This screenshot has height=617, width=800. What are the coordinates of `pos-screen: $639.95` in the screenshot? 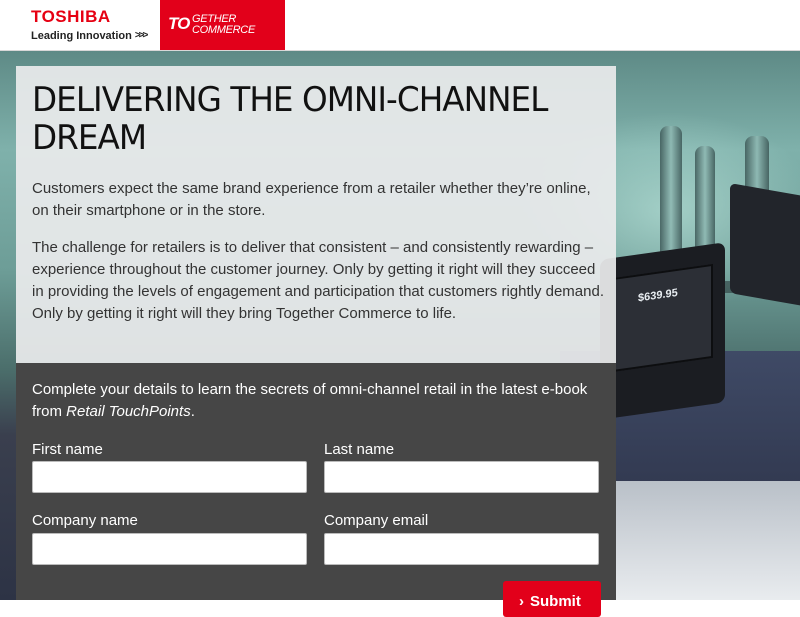 It's located at (663, 317).